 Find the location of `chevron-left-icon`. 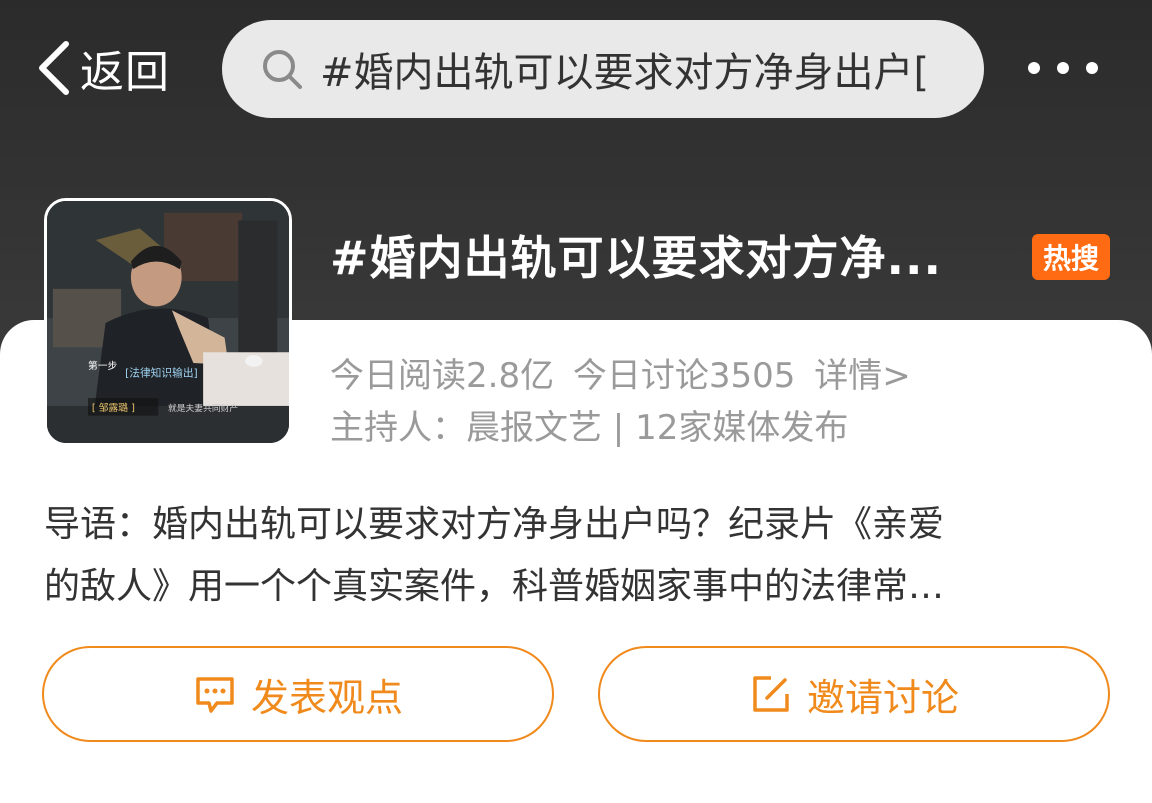

chevron-left-icon is located at coordinates (54, 68).